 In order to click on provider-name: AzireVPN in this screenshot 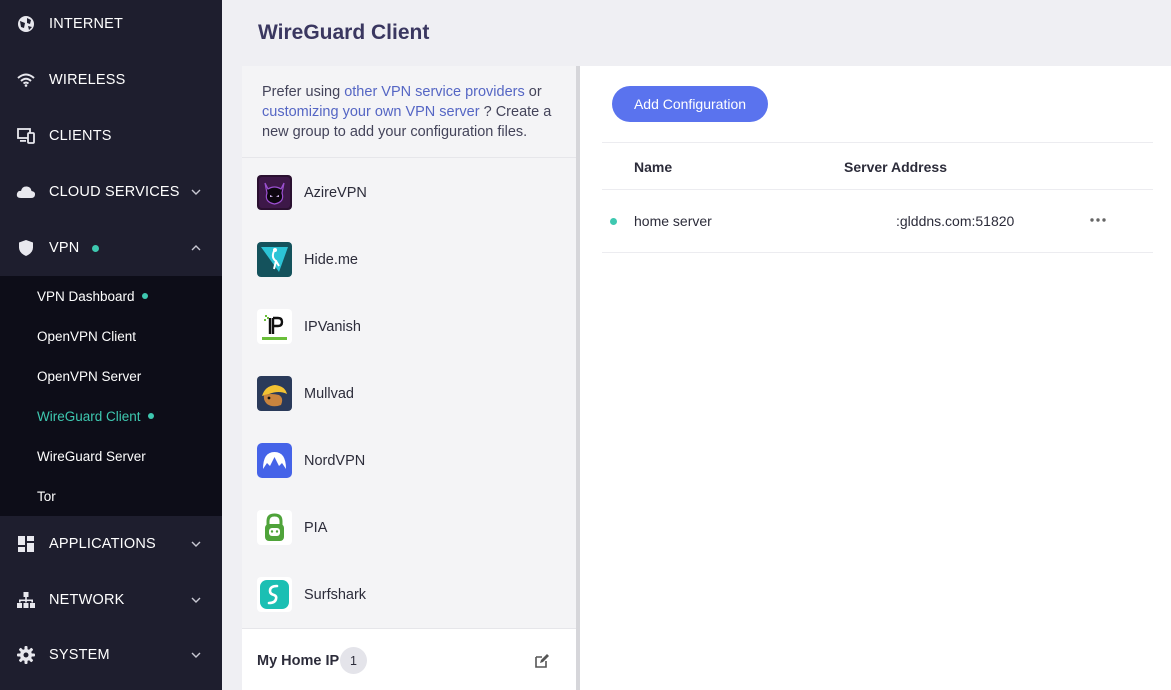, I will do `click(335, 192)`.